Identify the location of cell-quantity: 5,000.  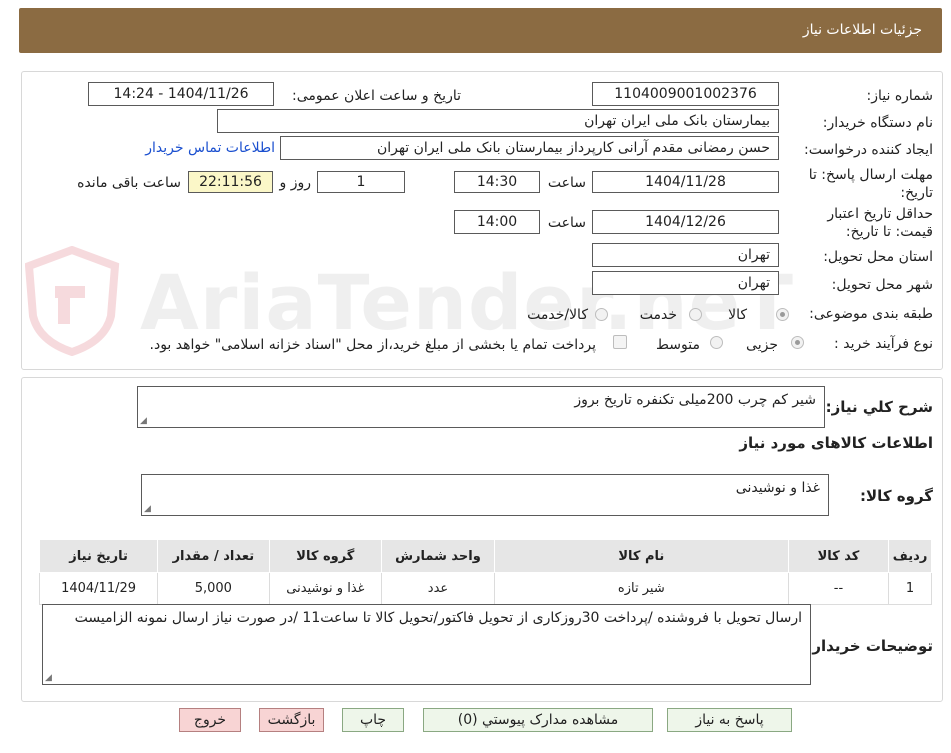
(213, 588).